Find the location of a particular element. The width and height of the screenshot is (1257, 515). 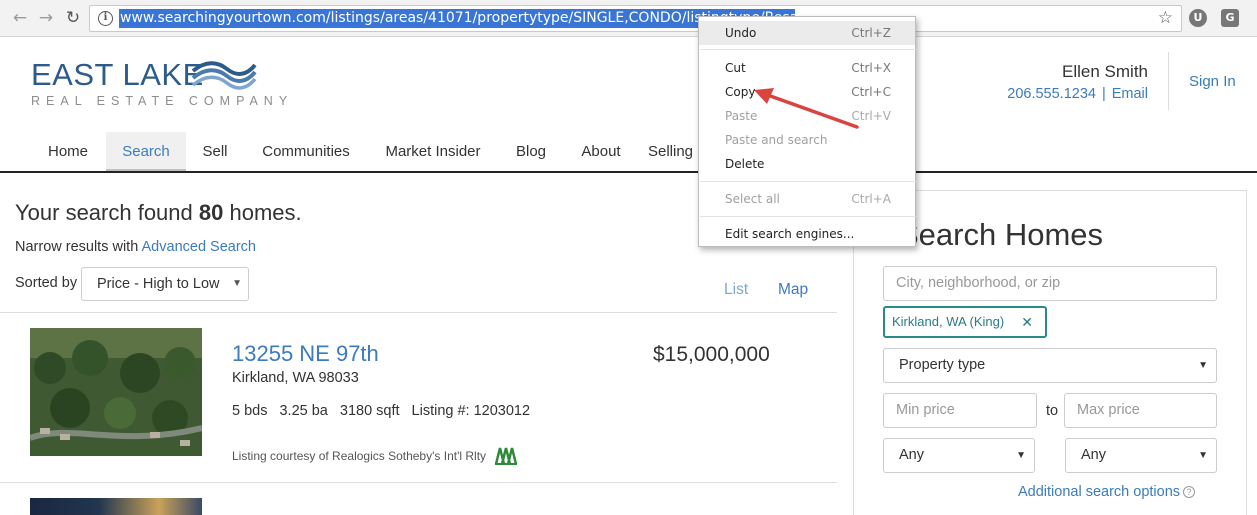

back-arrow-icon: ← is located at coordinates (20, 18).